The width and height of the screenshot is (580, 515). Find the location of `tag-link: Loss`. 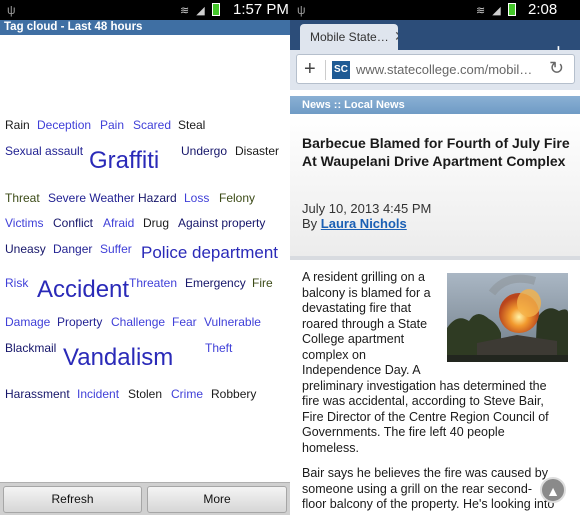

tag-link: Loss is located at coordinates (196, 198).